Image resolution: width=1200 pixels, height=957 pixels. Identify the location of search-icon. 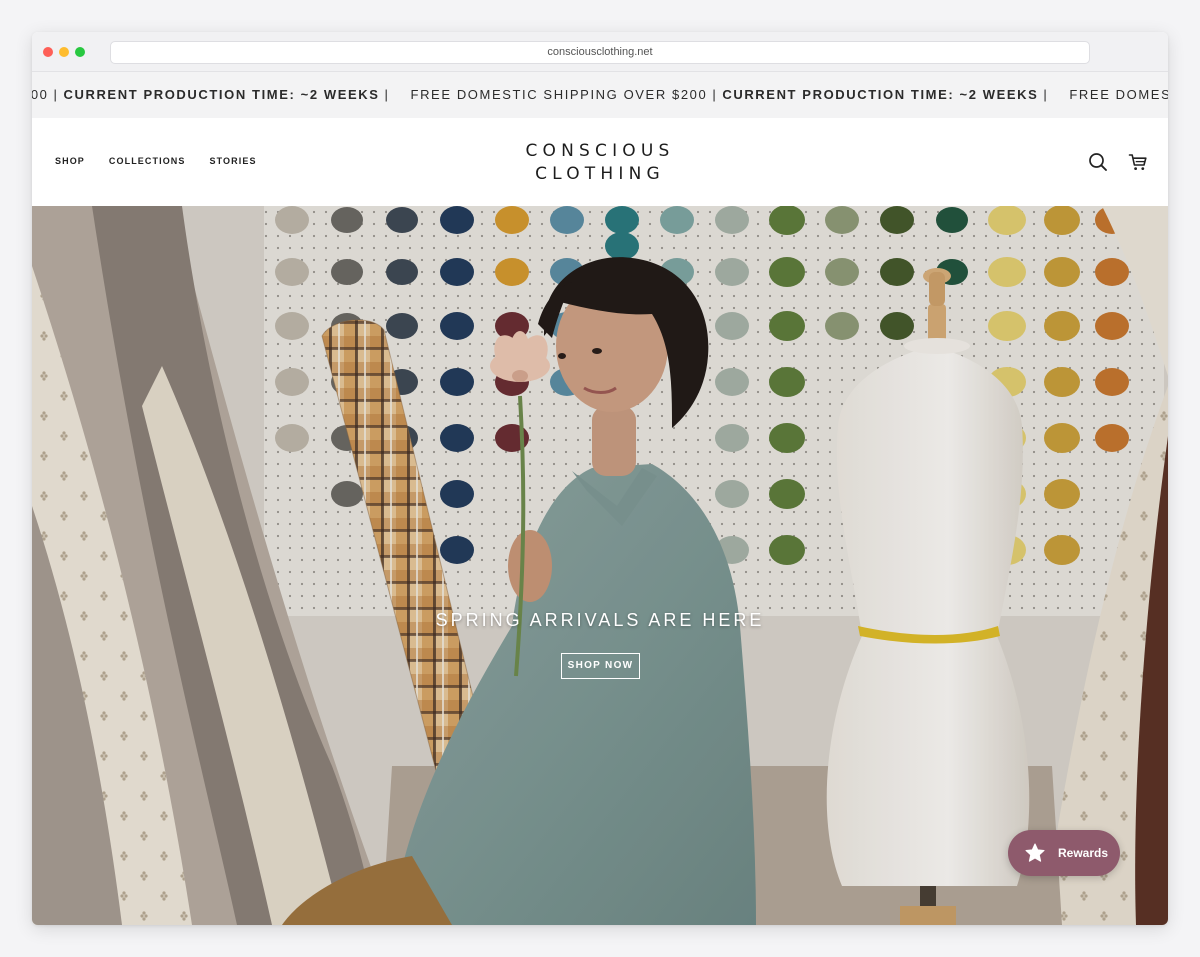
(1098, 162).